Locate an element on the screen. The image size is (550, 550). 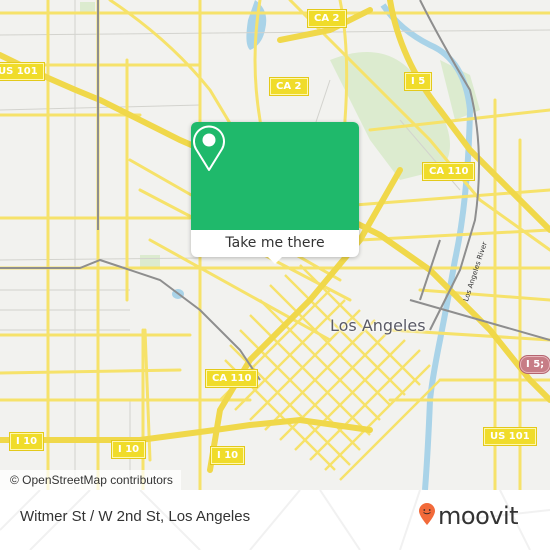
map-attribution: © OpenStreetMap contributors is located at coordinates (90, 480).